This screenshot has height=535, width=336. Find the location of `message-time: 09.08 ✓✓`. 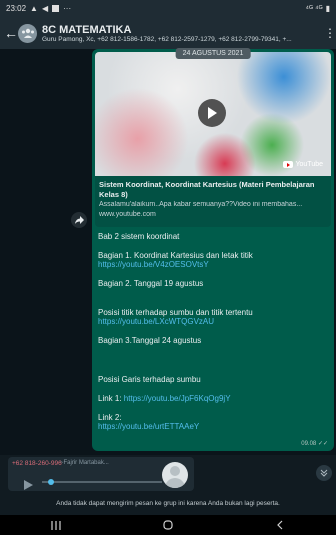

message-time: 09.08 ✓✓ is located at coordinates (314, 443).